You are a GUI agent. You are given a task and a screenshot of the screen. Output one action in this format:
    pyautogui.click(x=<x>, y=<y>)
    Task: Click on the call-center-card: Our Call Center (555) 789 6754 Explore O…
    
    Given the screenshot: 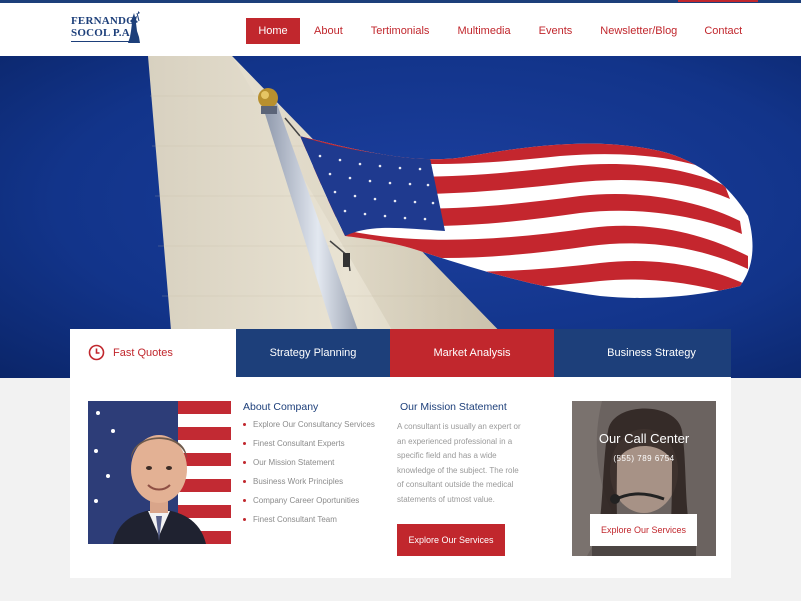 What is the action you would take?
    pyautogui.click(x=644, y=478)
    